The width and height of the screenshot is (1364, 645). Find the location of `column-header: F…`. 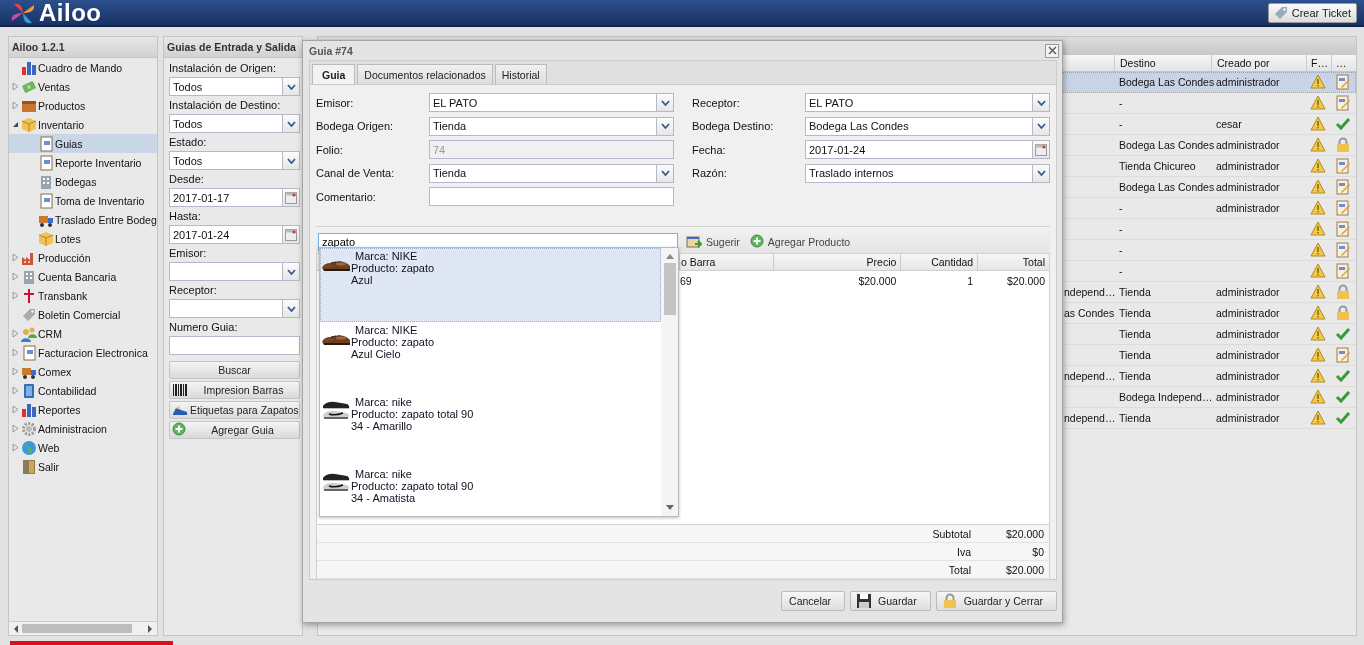

column-header: F… is located at coordinates (1318, 63).